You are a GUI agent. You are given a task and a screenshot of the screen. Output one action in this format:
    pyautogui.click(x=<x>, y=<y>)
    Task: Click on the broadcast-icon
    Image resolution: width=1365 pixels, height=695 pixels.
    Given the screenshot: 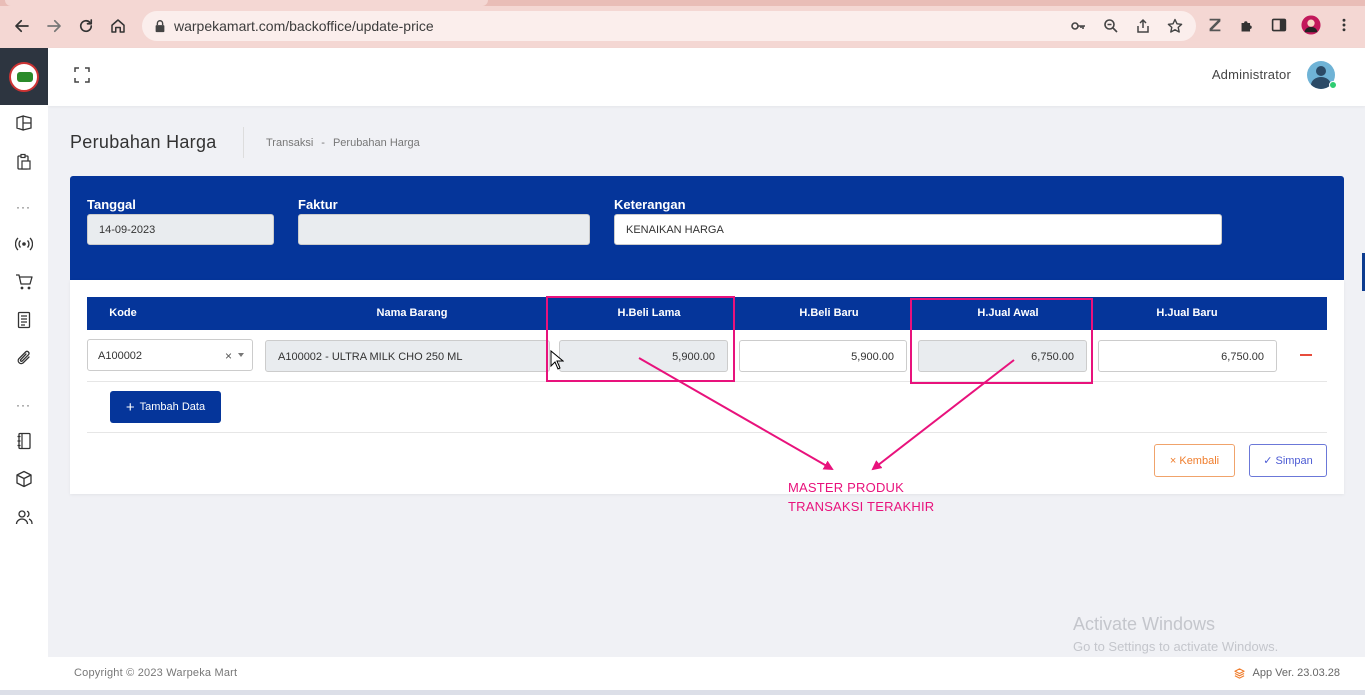 What is the action you would take?
    pyautogui.click(x=24, y=244)
    